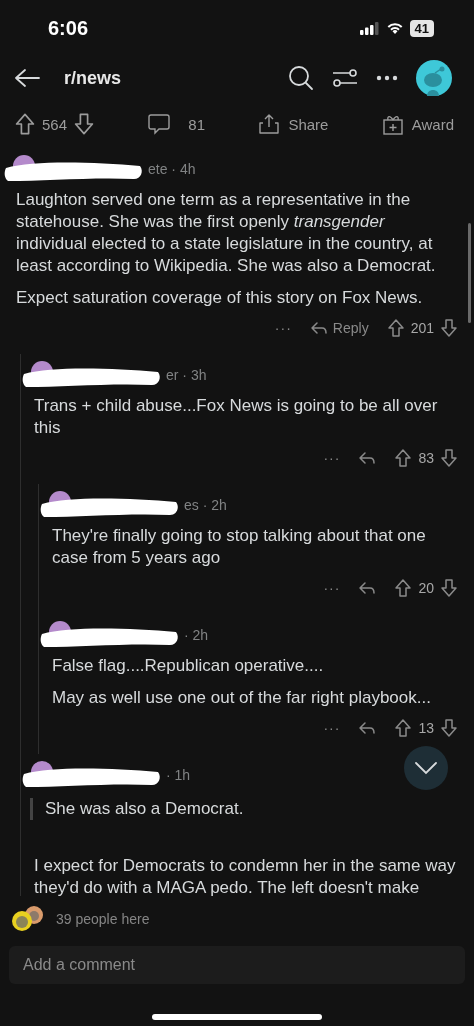 This screenshot has width=474, height=1026. Describe the element at coordinates (27, 78) in the screenshot. I see `back-arrow-icon` at that location.